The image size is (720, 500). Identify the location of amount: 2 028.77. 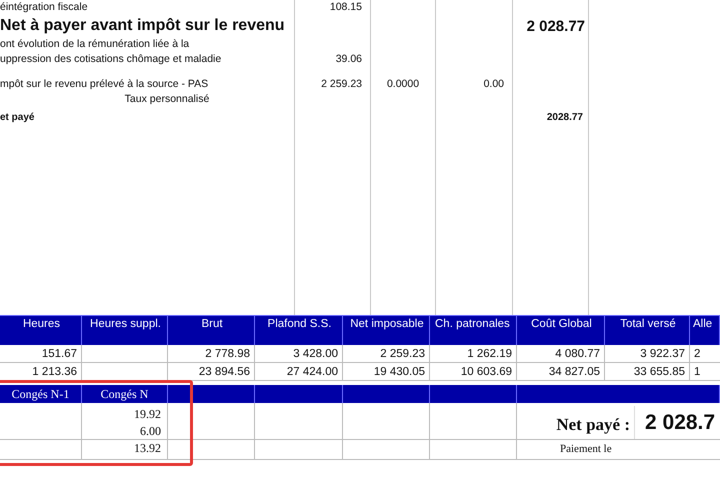
(555, 26).